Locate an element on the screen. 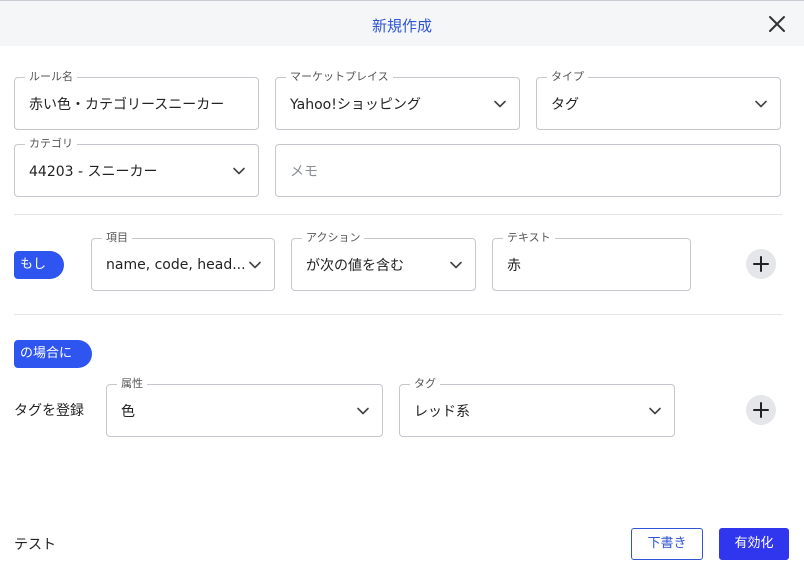 This screenshot has width=804, height=566. category-value: 44203 - スニーカー is located at coordinates (93, 171).